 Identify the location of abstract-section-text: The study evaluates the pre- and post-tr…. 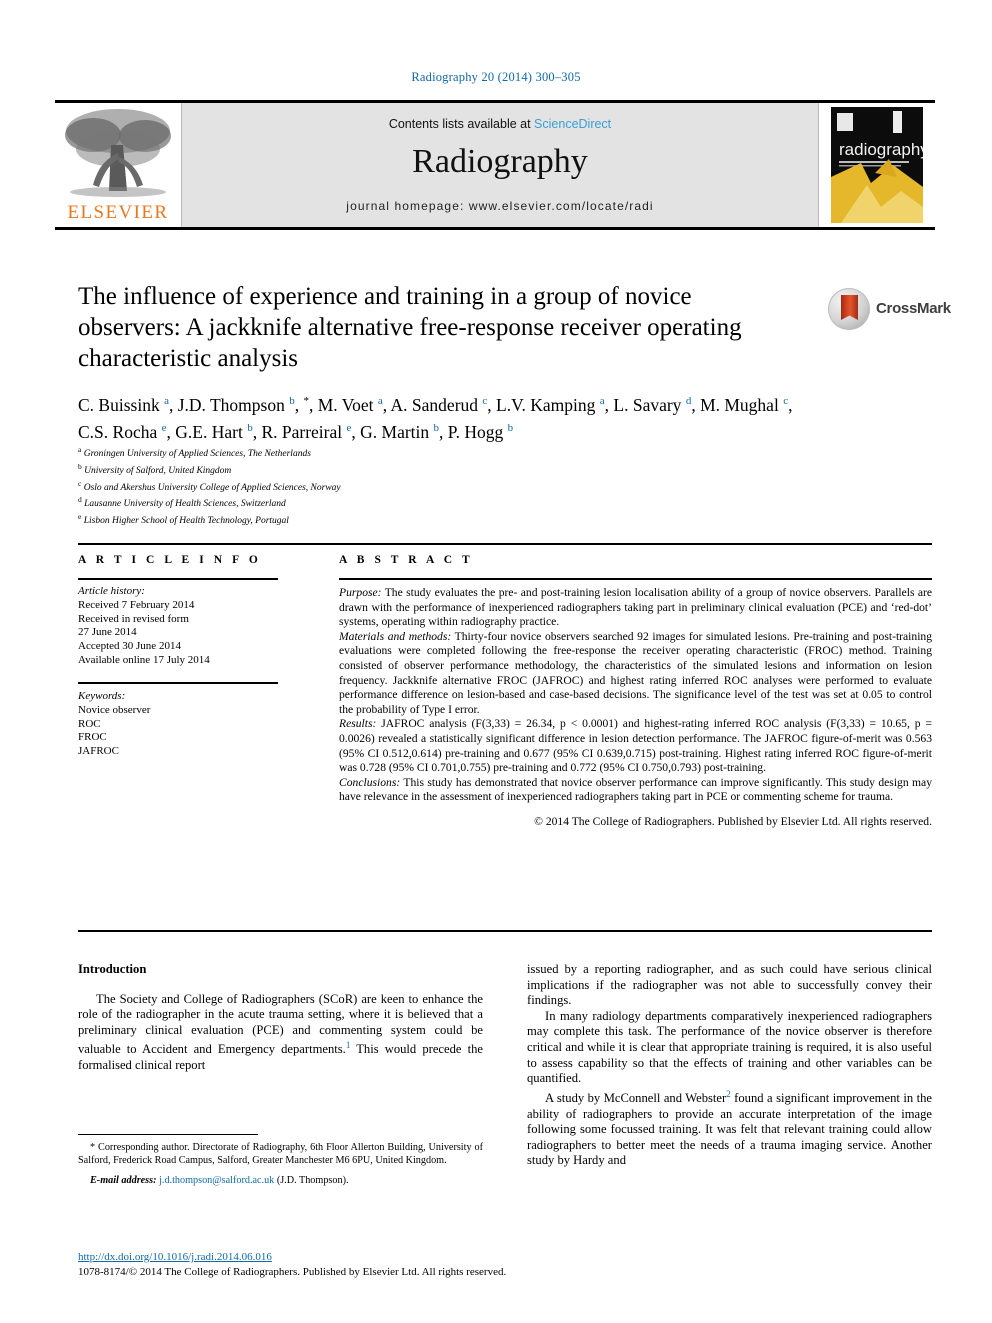
(635, 607).